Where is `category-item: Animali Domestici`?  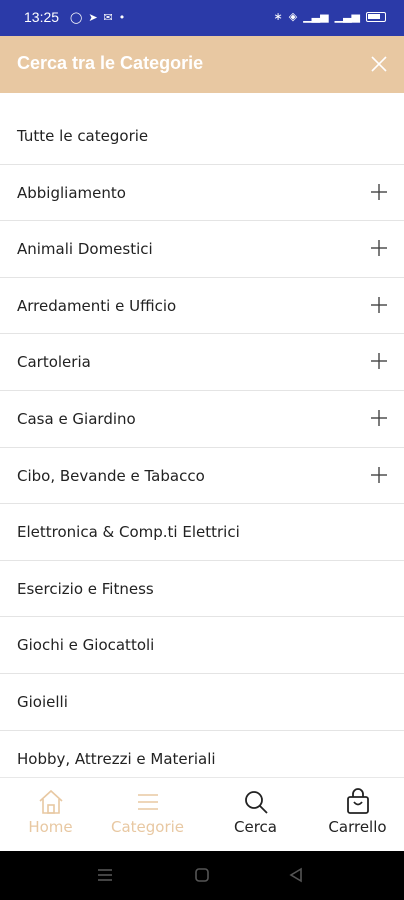 category-item: Animali Domestici is located at coordinates (202, 249).